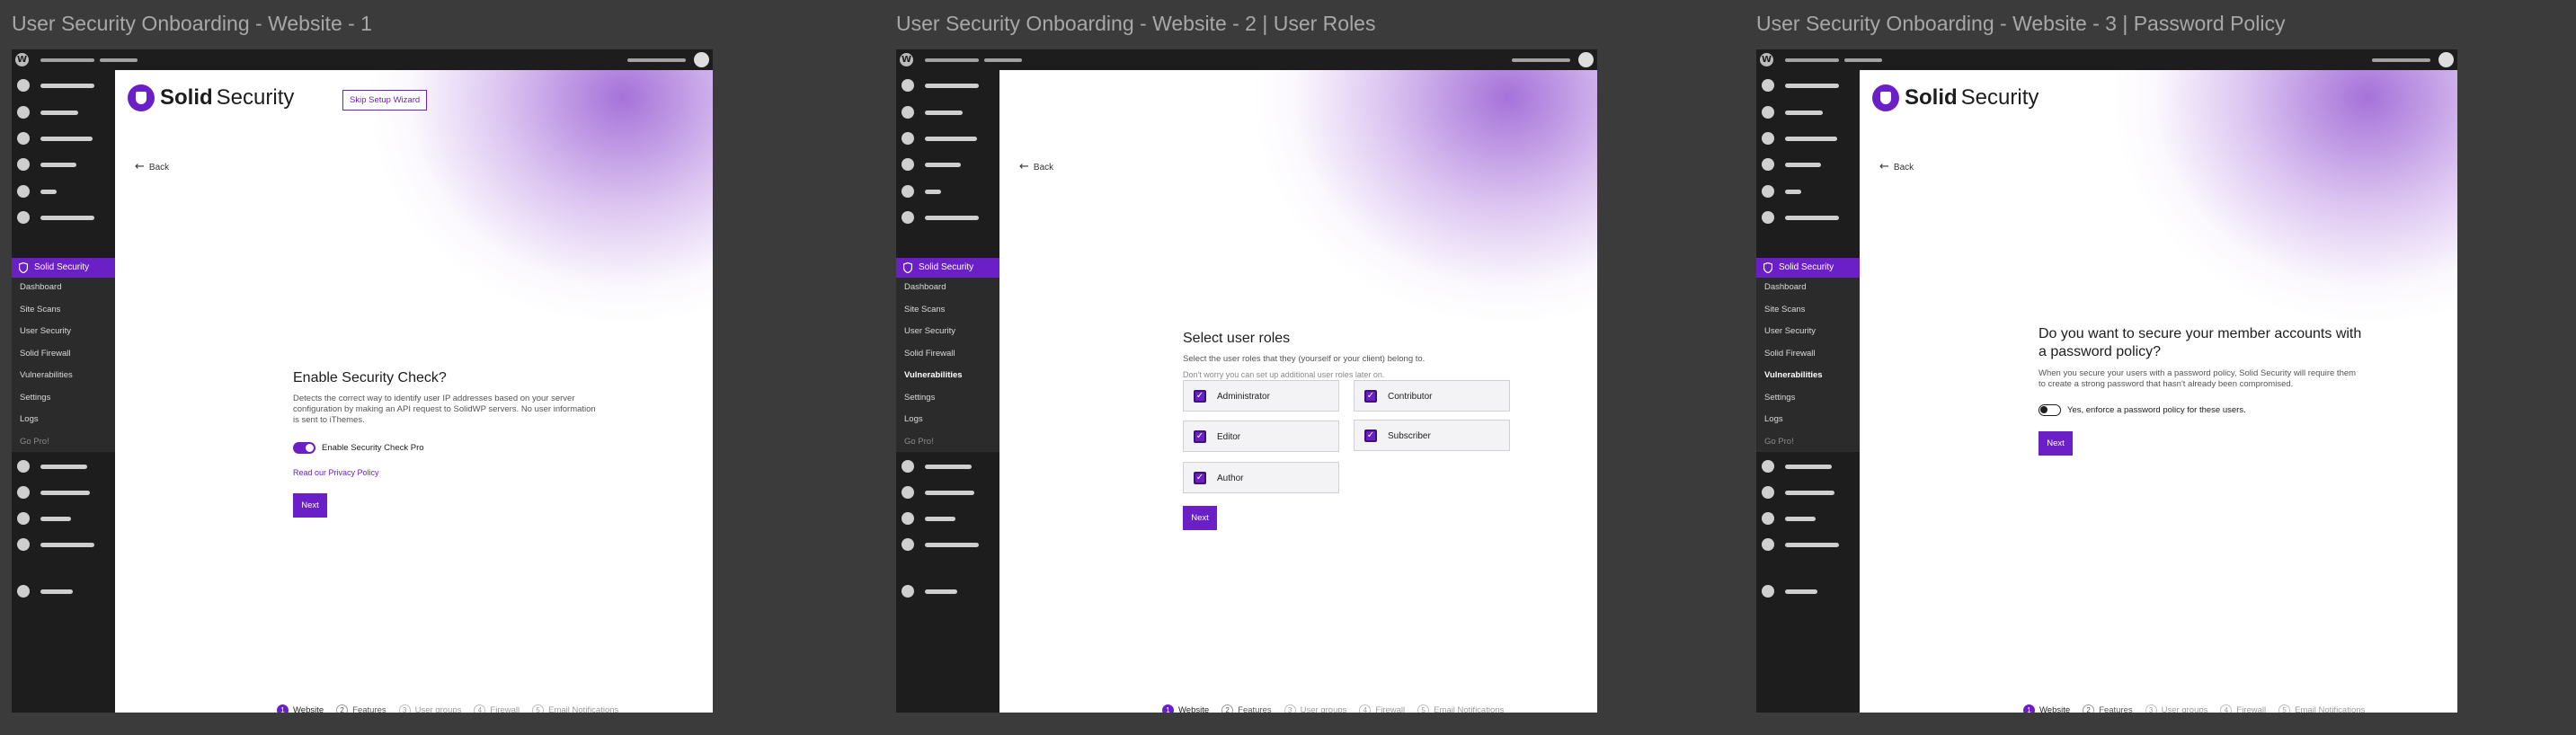 Image resolution: width=2576 pixels, height=735 pixels. Describe the element at coordinates (2050, 410) in the screenshot. I see `password-policy-toggle` at that location.